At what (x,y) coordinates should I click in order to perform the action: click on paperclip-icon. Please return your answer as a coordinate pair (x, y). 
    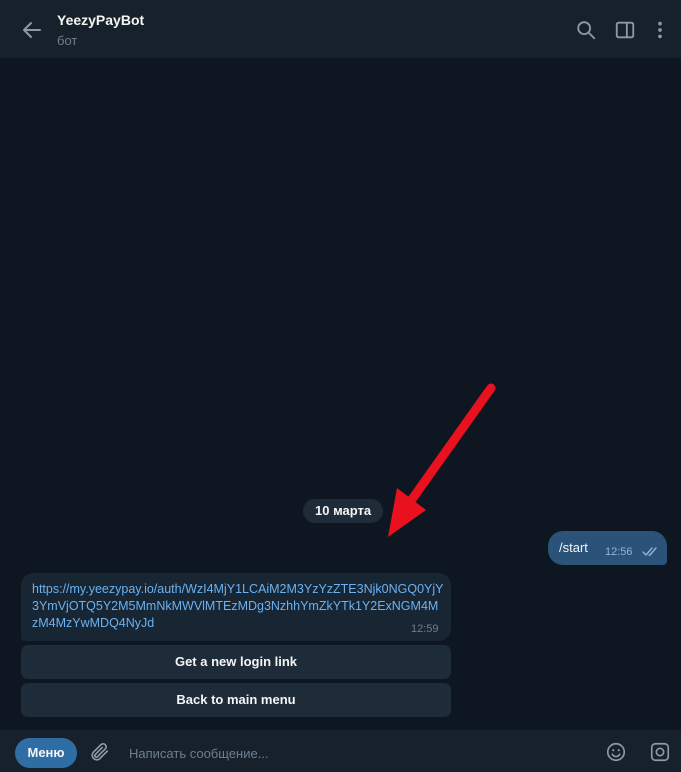
    Looking at the image, I should click on (100, 752).